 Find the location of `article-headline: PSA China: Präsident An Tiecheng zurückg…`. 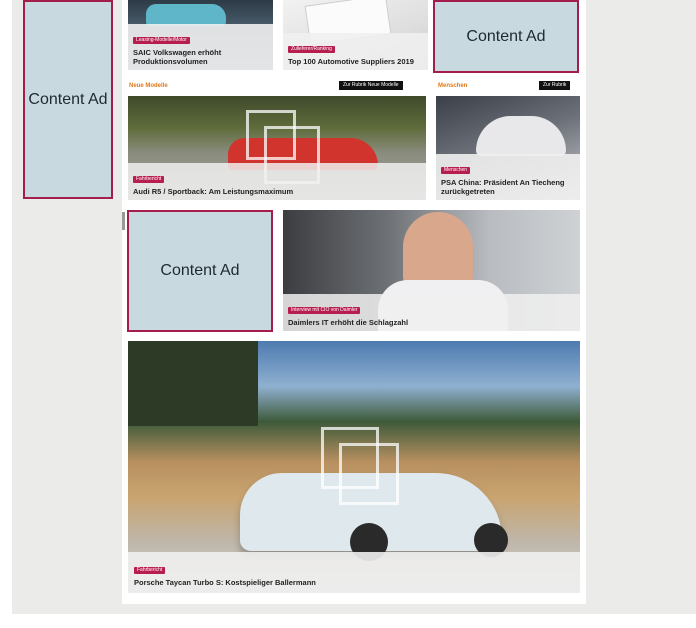

article-headline: PSA China: Präsident An Tiecheng zurückg… is located at coordinates (508, 187).